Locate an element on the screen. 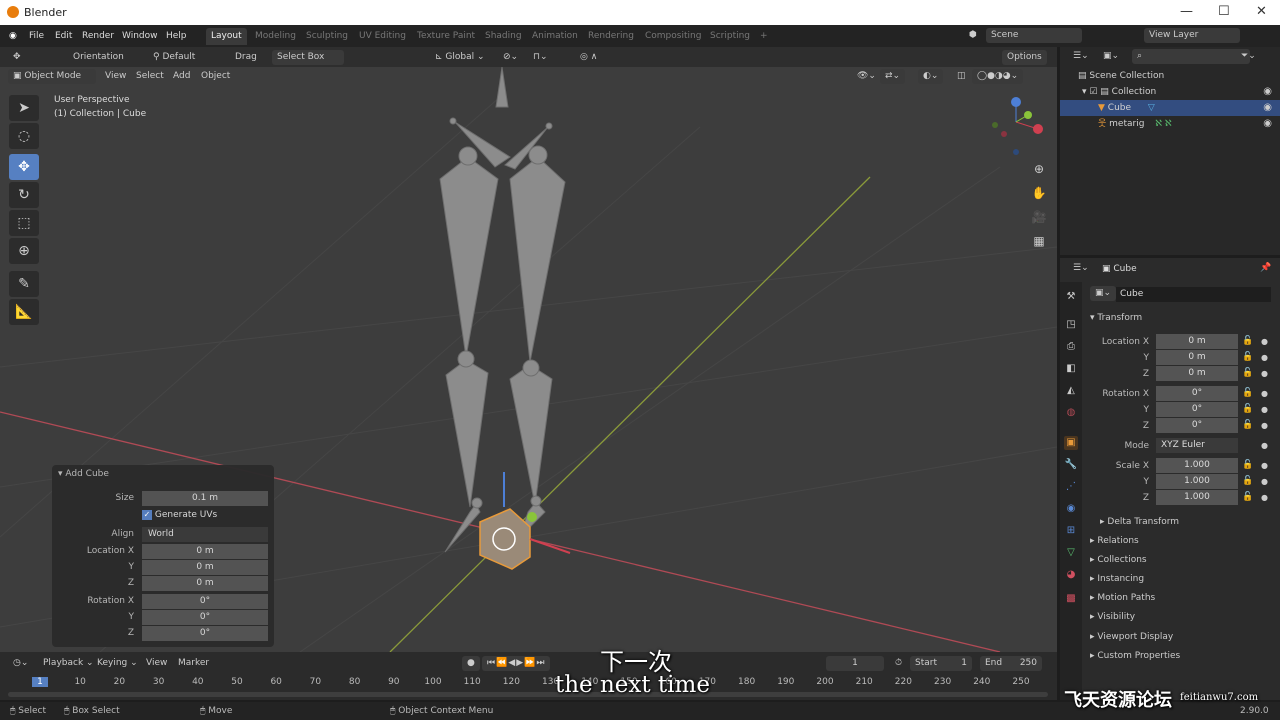 This screenshot has height=720, width=1280. snap-icon: ⊓⌄ is located at coordinates (540, 57).